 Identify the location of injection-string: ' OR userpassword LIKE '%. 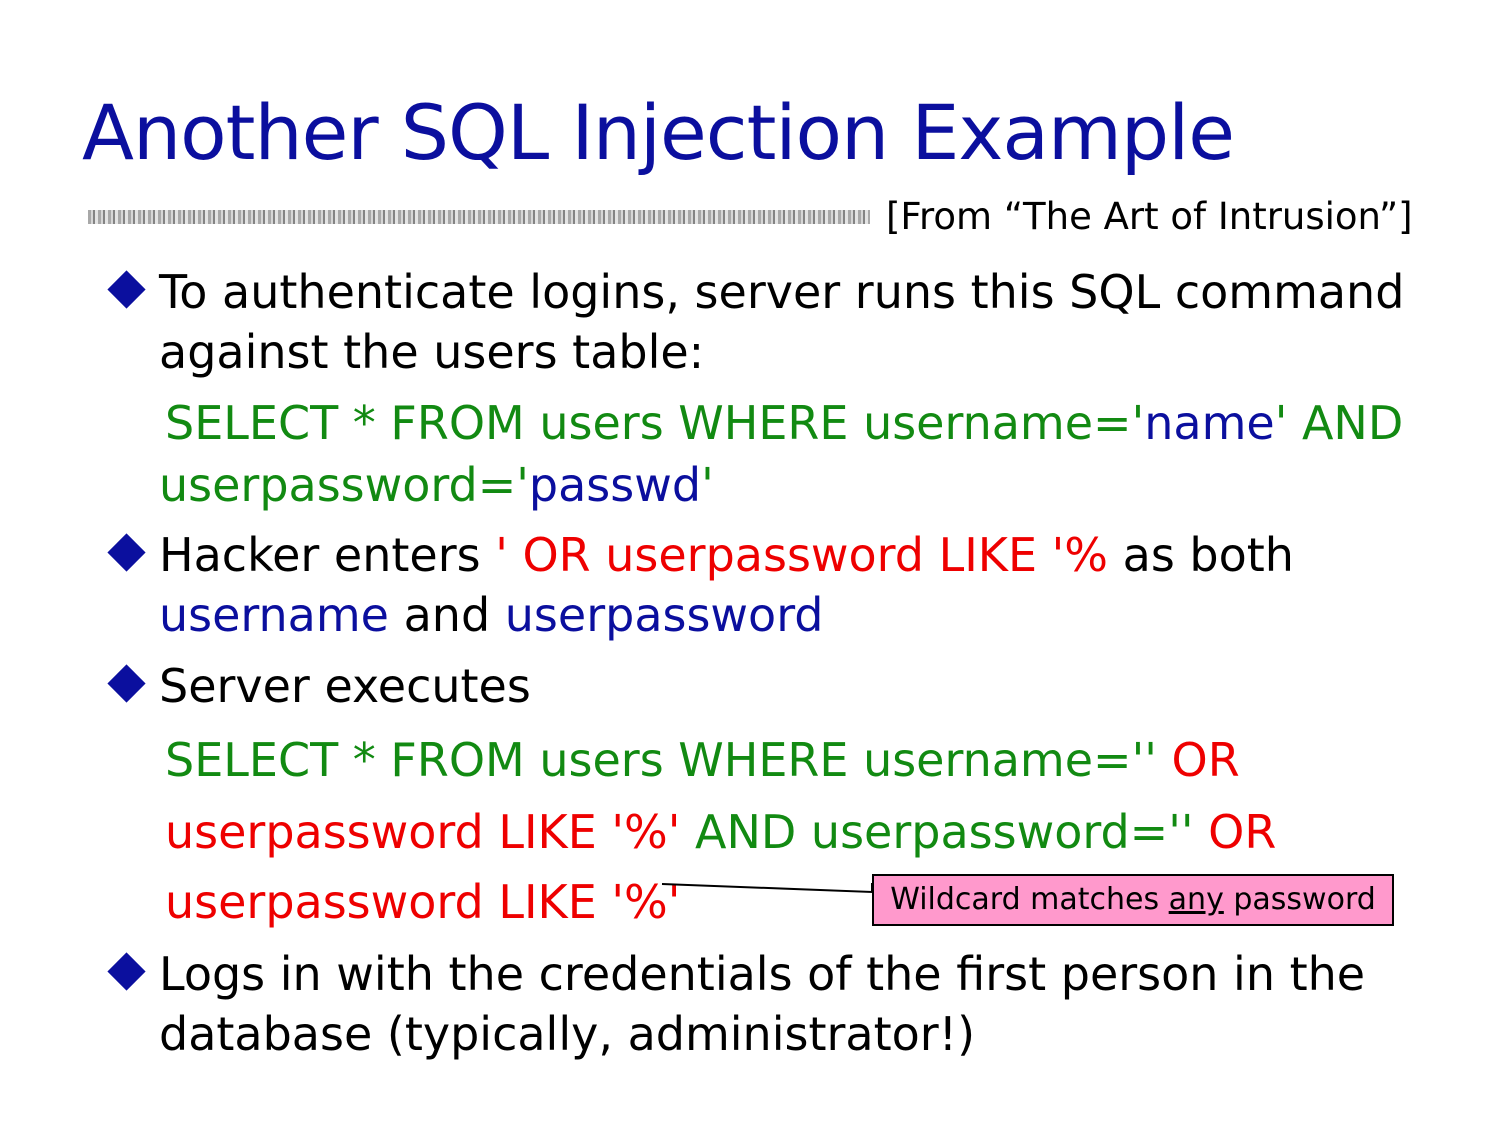
(802, 555).